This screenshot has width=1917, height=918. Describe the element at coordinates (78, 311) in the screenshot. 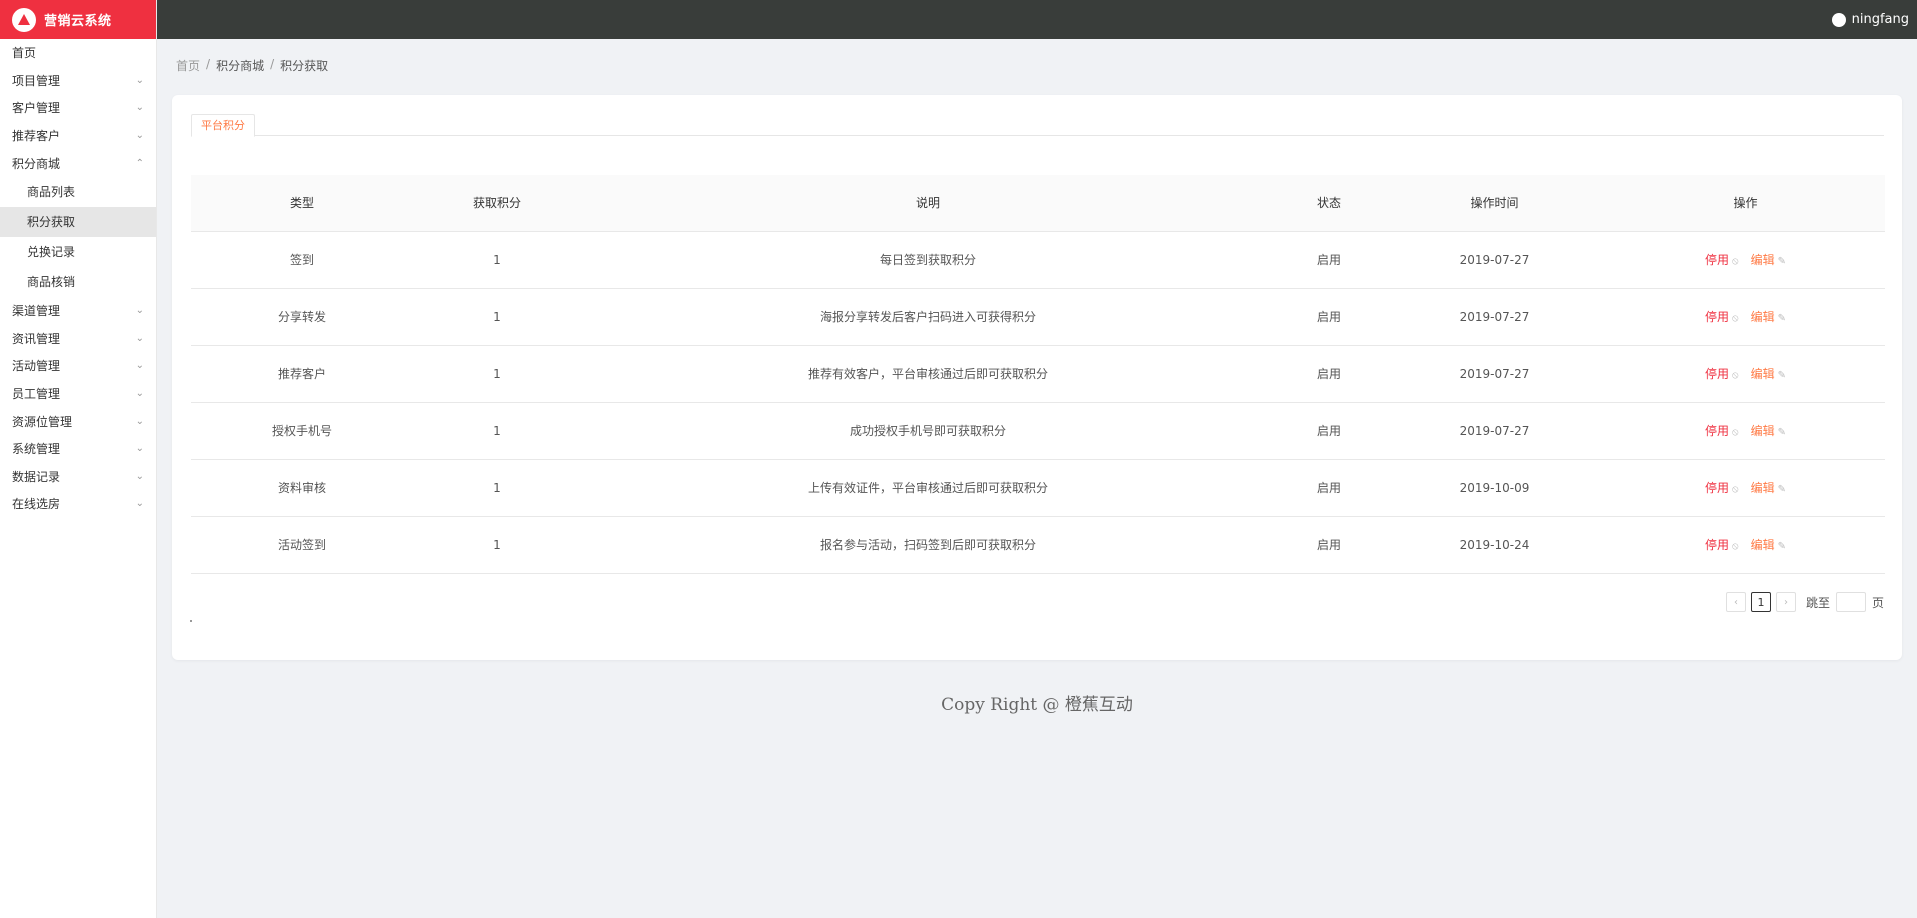

I see `sidebar-item-channels: 渠道管理 ⌄` at that location.